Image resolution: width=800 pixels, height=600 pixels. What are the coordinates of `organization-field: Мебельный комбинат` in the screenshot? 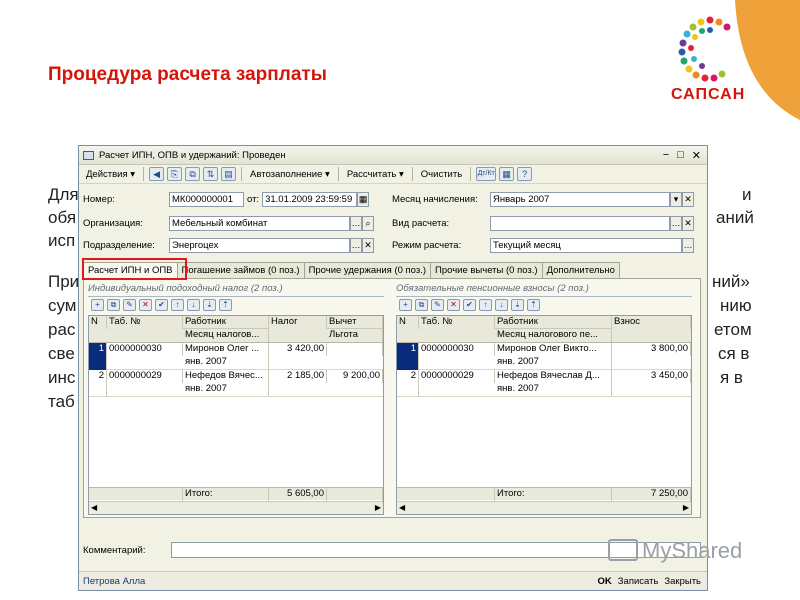 It's located at (259, 223).